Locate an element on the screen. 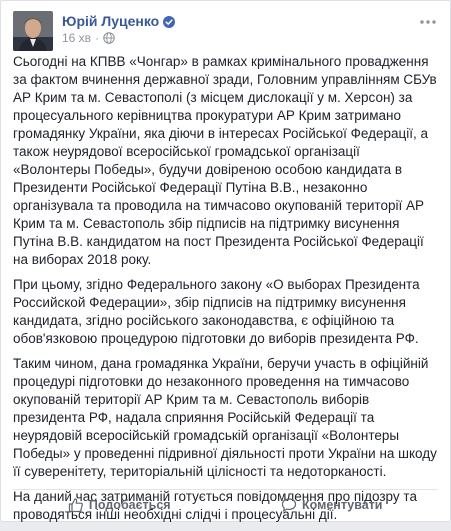 This screenshot has width=451, height=531. comment-button: Коментувати is located at coordinates (332, 505).